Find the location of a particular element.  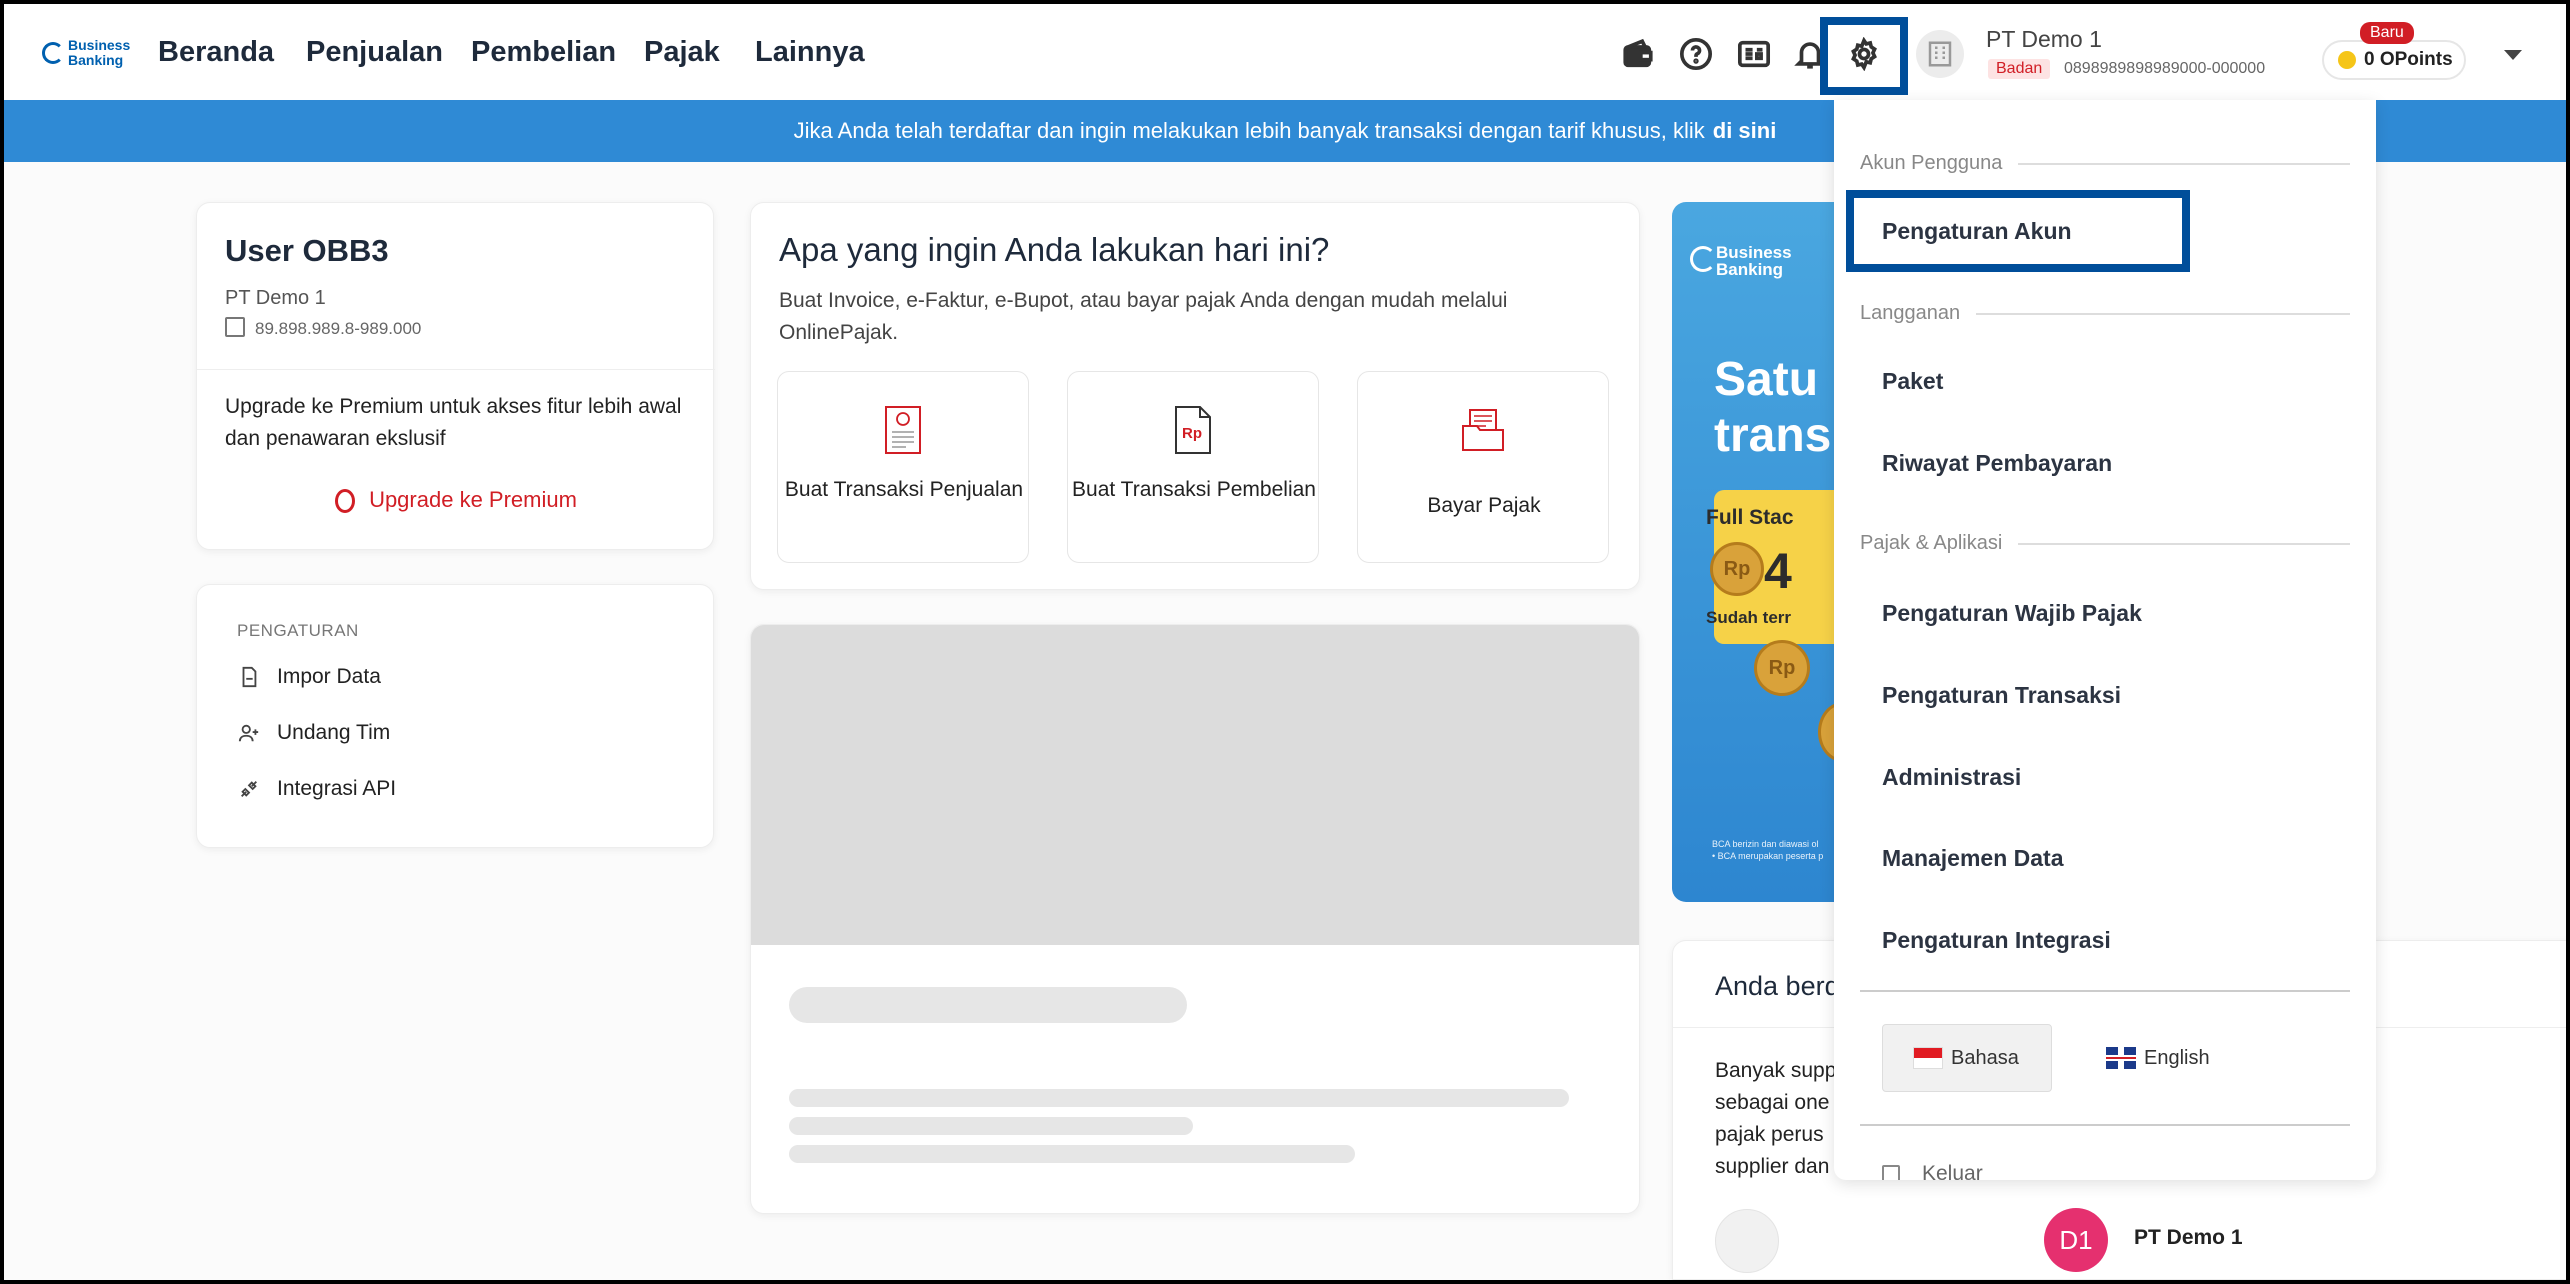

user-company: PT Demo 1 is located at coordinates (275, 298).